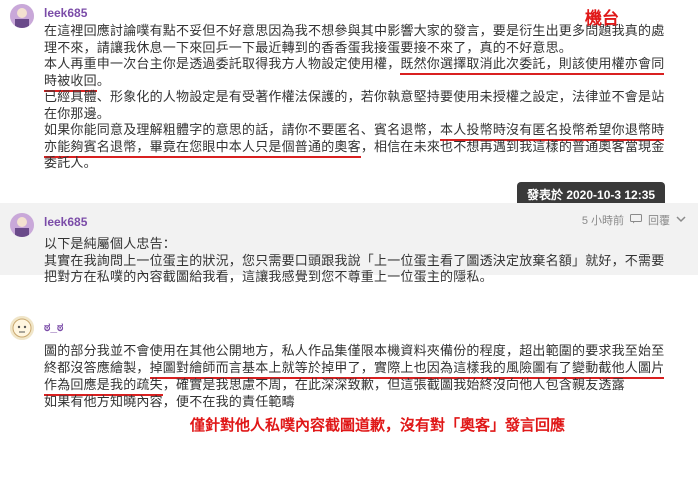 This screenshot has height=483, width=698. I want to click on relative-time: 5 小時前, so click(603, 220).